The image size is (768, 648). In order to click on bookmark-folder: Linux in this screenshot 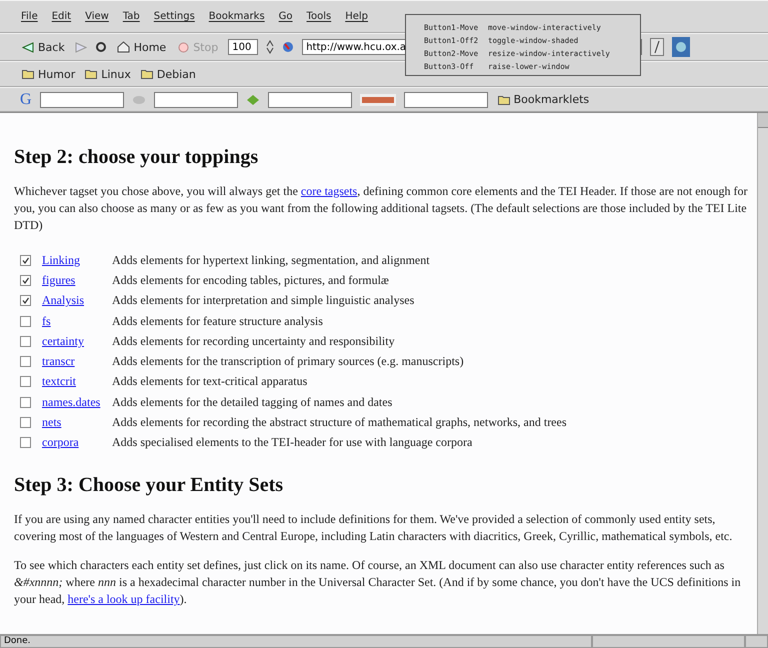, I will do `click(108, 74)`.